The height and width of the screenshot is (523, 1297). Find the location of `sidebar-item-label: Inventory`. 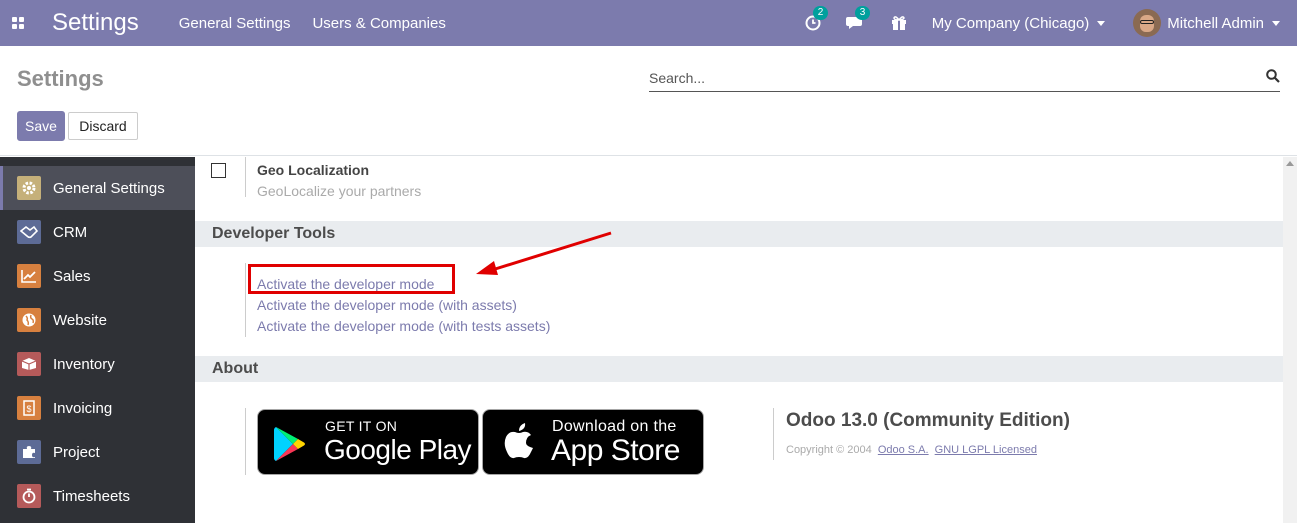

sidebar-item-label: Inventory is located at coordinates (84, 364).